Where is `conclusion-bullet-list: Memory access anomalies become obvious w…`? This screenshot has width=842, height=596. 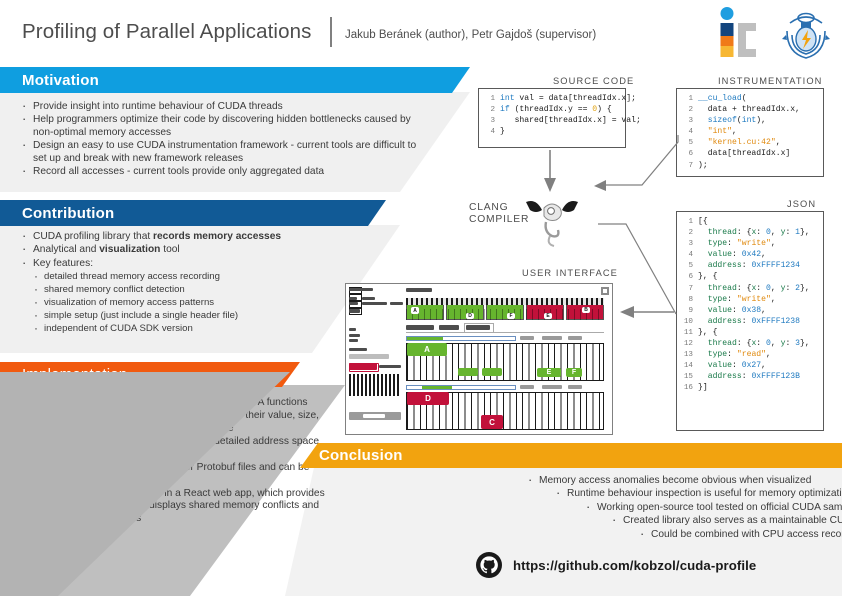 conclusion-bullet-list: Memory access anomalies become obvious w… is located at coordinates (580, 508).